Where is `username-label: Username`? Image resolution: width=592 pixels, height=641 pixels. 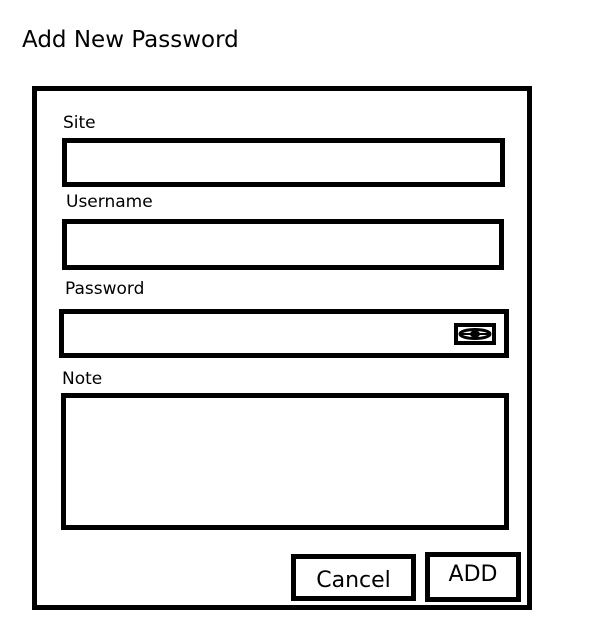 username-label: Username is located at coordinates (109, 202).